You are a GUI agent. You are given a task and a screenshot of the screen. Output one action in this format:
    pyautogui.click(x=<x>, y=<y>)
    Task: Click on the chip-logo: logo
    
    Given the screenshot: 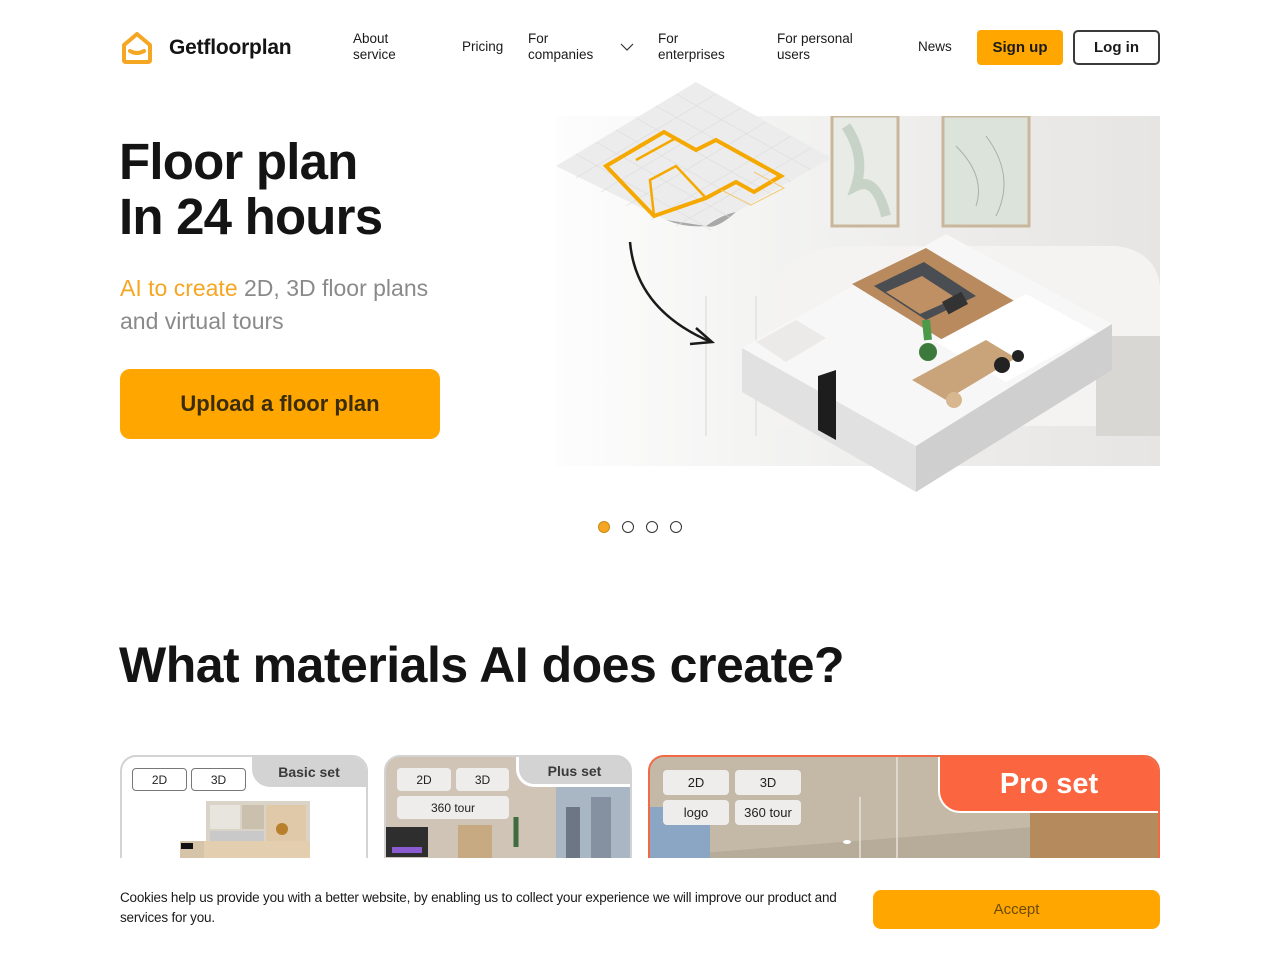 What is the action you would take?
    pyautogui.click(x=696, y=812)
    